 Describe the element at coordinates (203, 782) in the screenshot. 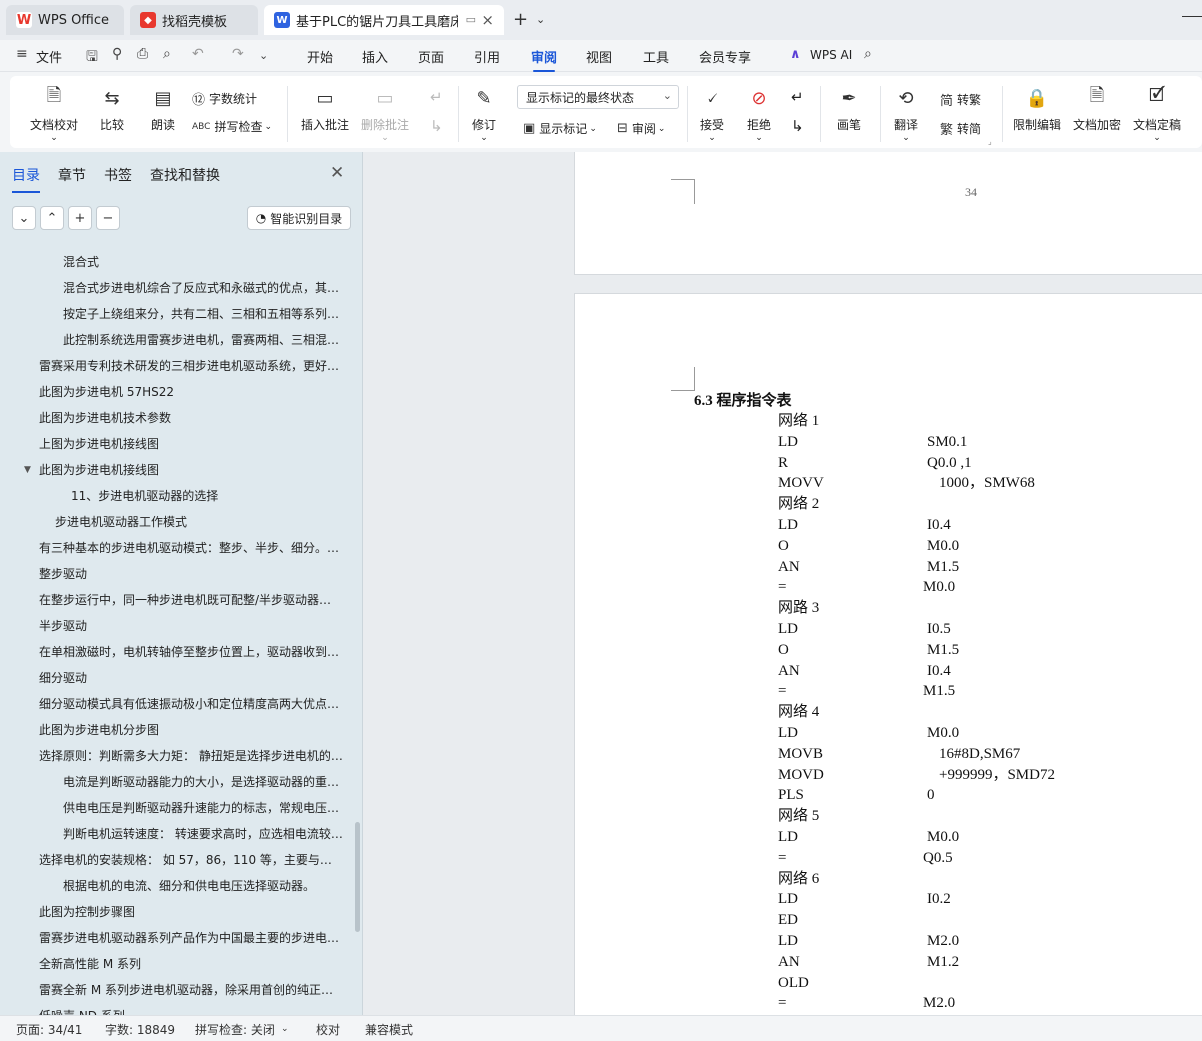

I see `toc-item: 电流是判断驱动器能力的大小，是选择驱动器的重要指标之一` at that location.